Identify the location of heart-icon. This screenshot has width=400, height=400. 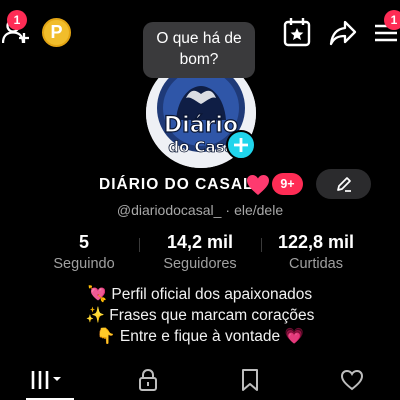
(258, 187).